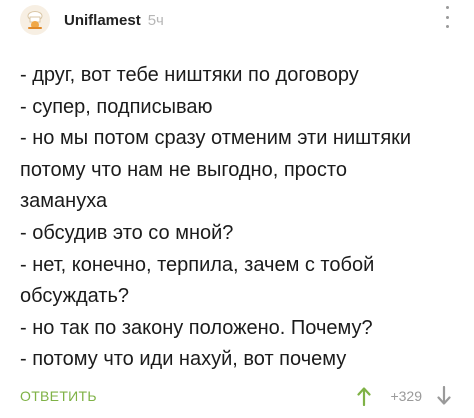 The width and height of the screenshot is (474, 418). Describe the element at coordinates (216, 138) in the screenshot. I see `comment-line: - но мы потом сразу отменим эти ништяки` at that location.